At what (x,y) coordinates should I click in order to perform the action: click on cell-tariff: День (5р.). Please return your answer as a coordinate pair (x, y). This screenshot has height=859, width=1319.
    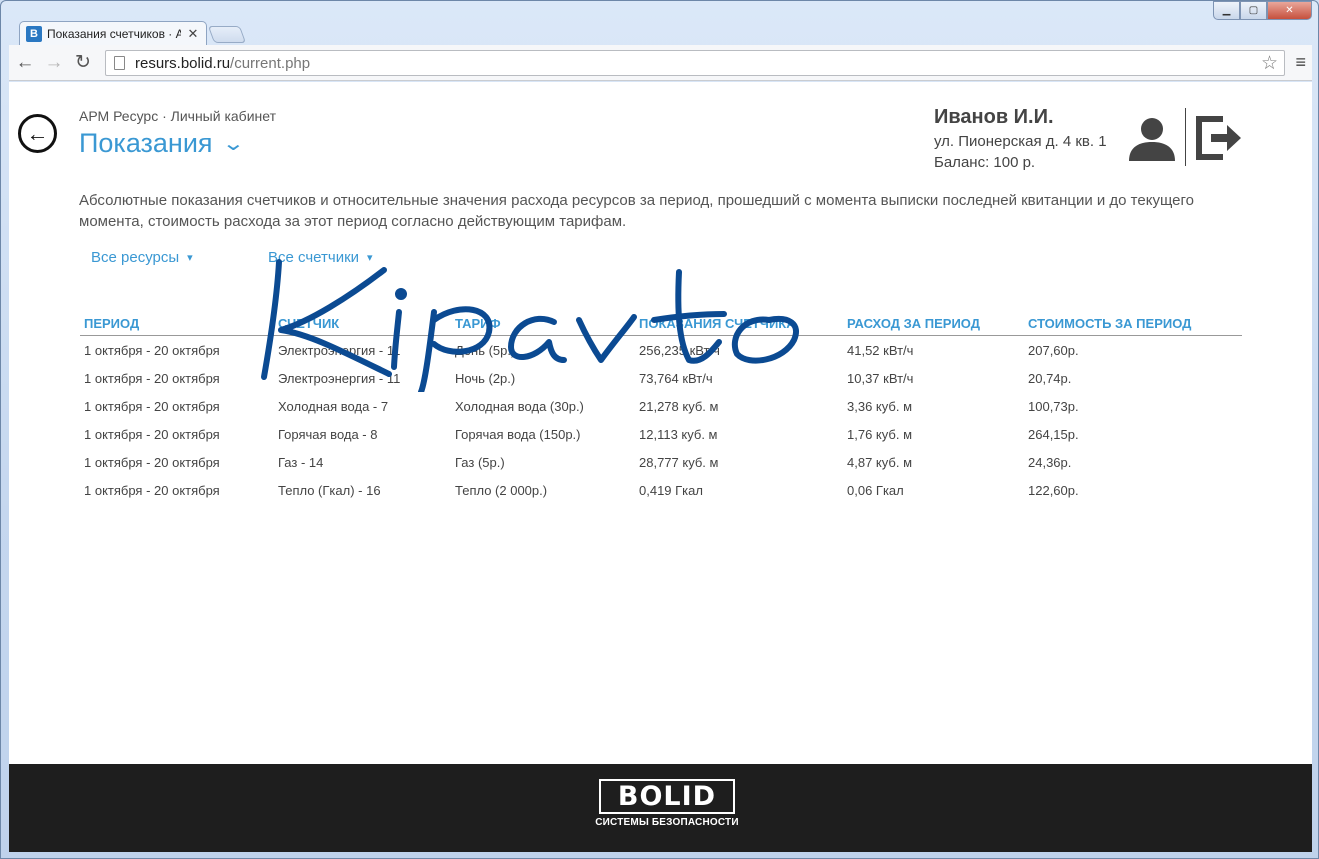
    Looking at the image, I should click on (485, 350).